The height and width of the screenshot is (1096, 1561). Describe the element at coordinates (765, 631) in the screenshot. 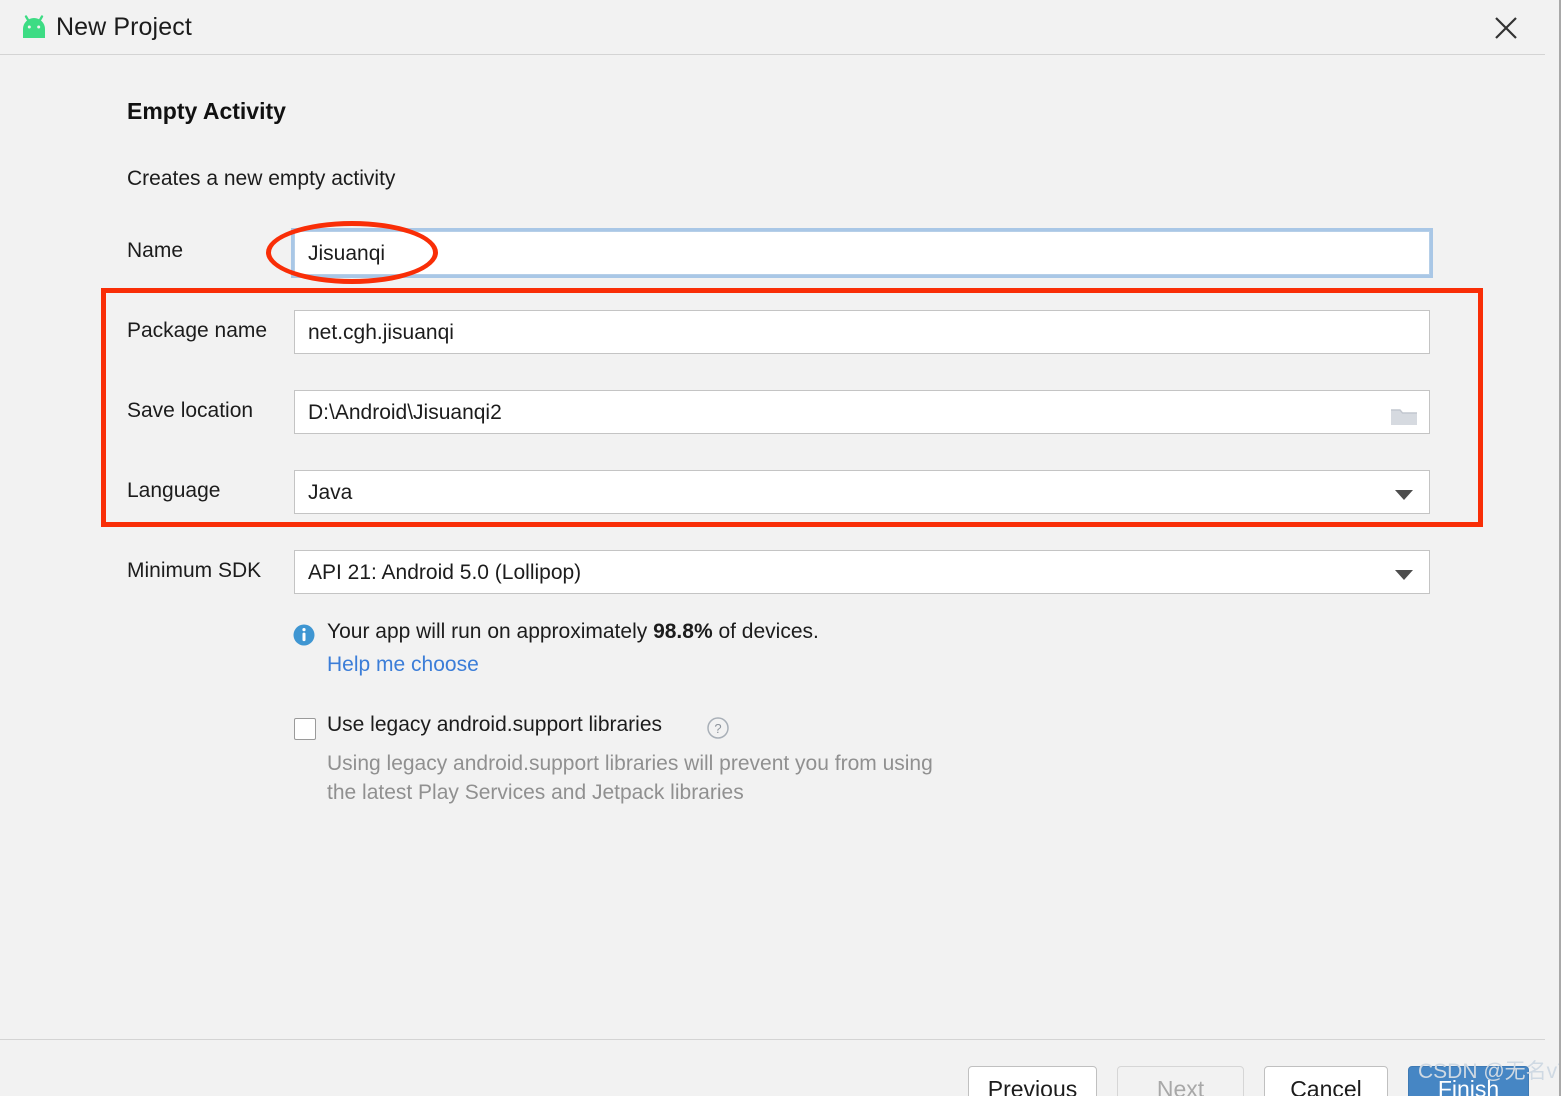

I see `device-coverage-suffix: of devices.` at that location.